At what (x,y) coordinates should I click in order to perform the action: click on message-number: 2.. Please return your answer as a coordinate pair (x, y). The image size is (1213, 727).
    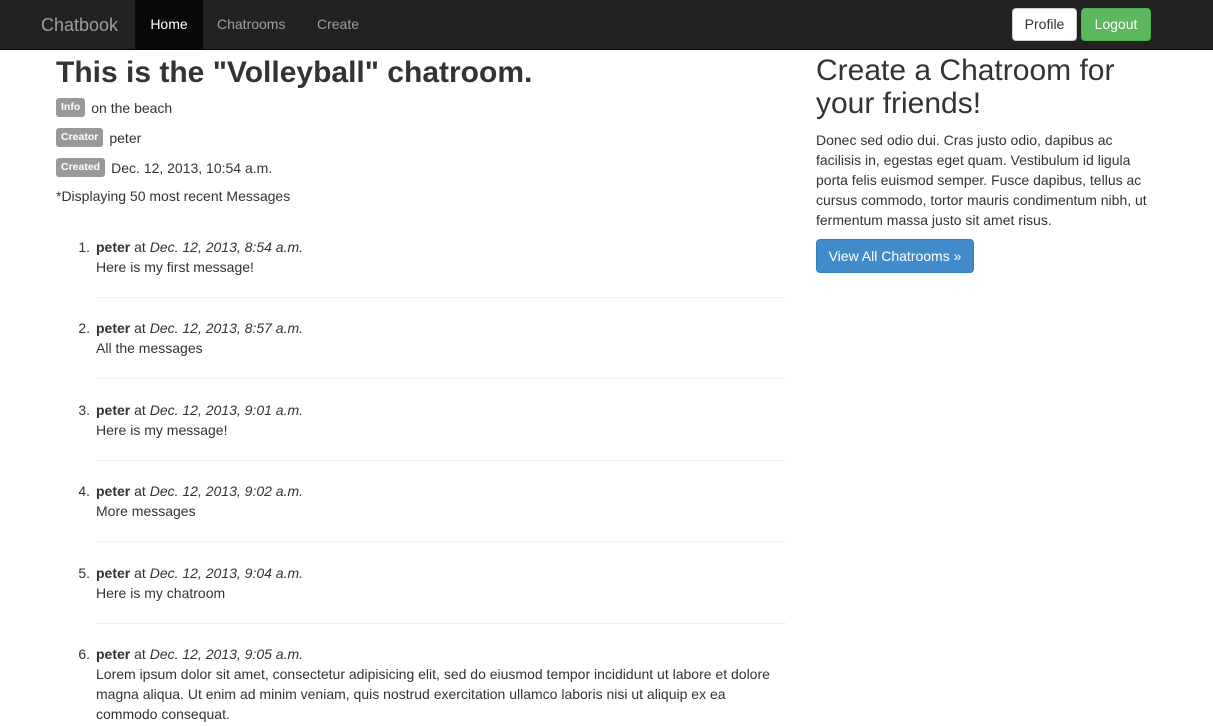
    Looking at the image, I should click on (84, 328).